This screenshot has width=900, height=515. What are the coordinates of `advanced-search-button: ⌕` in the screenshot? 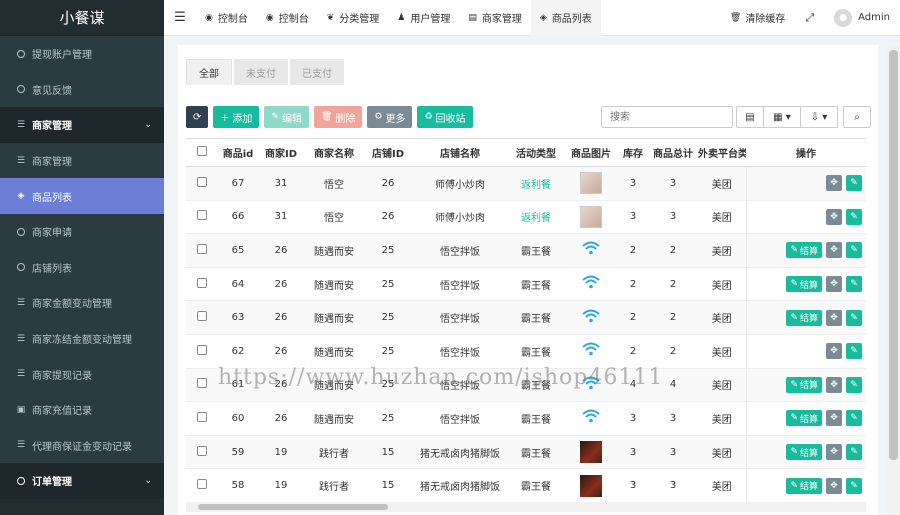 It's located at (857, 117).